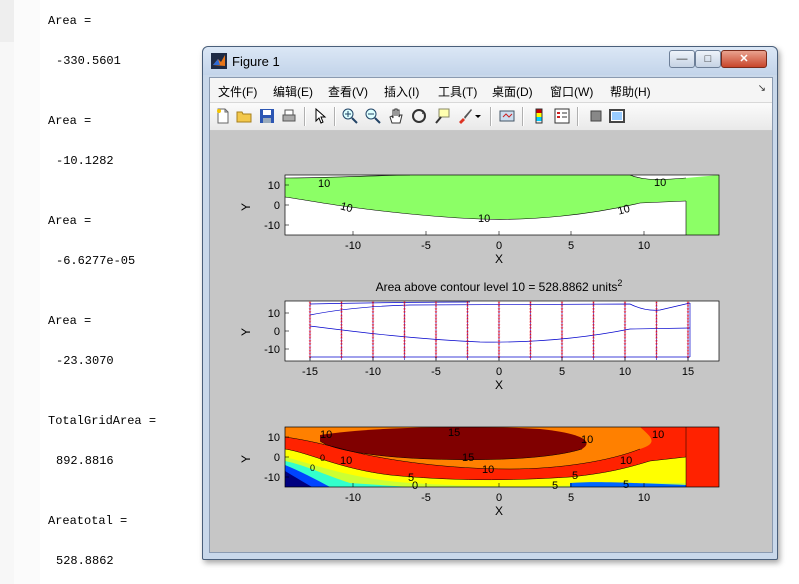 Image resolution: width=799 pixels, height=584 pixels. Describe the element at coordinates (571, 246) in the screenshot. I see `top-xtick: 5` at that location.